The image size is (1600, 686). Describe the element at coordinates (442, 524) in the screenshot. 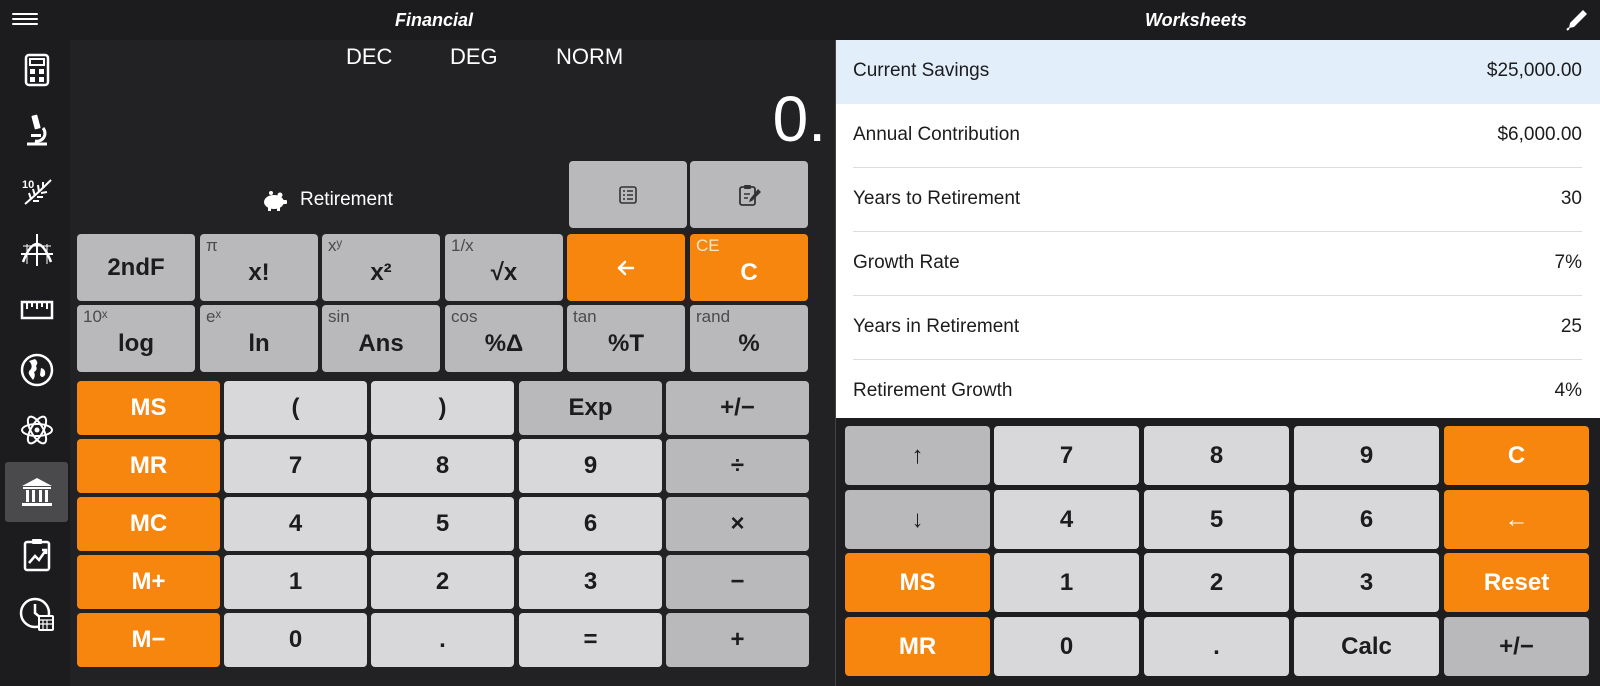

I see `digit-5-button: 5` at that location.